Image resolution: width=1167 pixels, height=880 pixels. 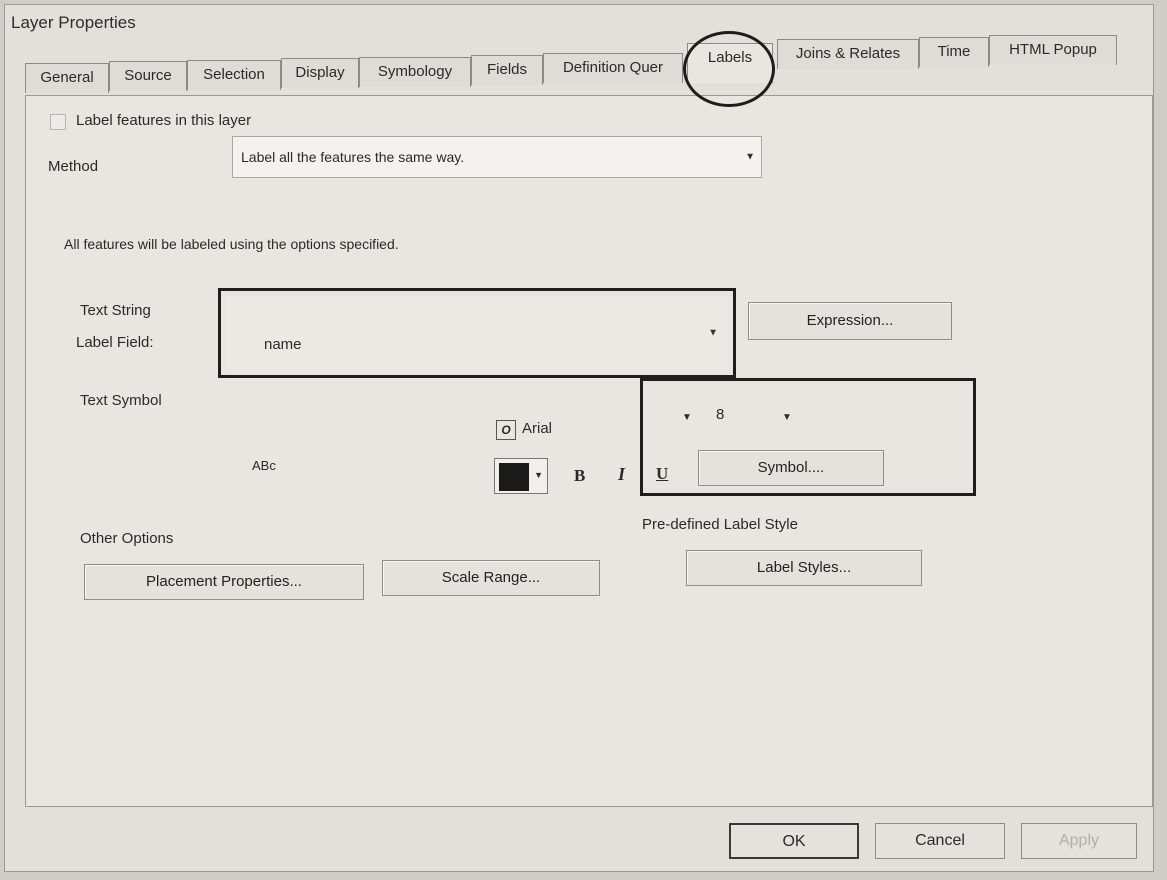 What do you see at coordinates (613, 68) in the screenshot?
I see `tab-definition-query: Definition Quer` at bounding box center [613, 68].